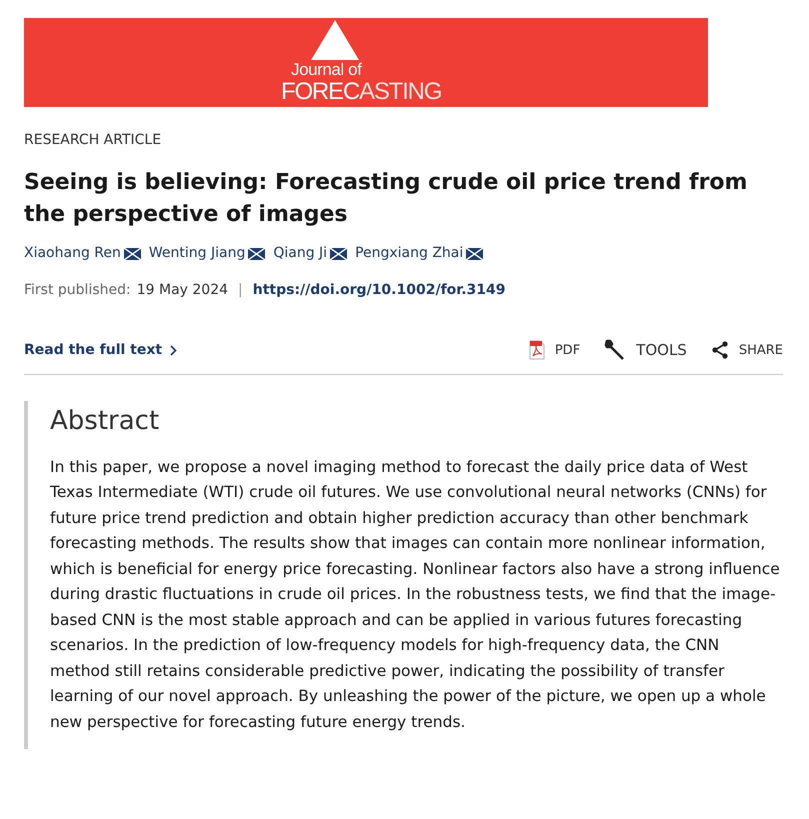  Describe the element at coordinates (101, 350) in the screenshot. I see `read-full-text-link: Read the full text` at that location.